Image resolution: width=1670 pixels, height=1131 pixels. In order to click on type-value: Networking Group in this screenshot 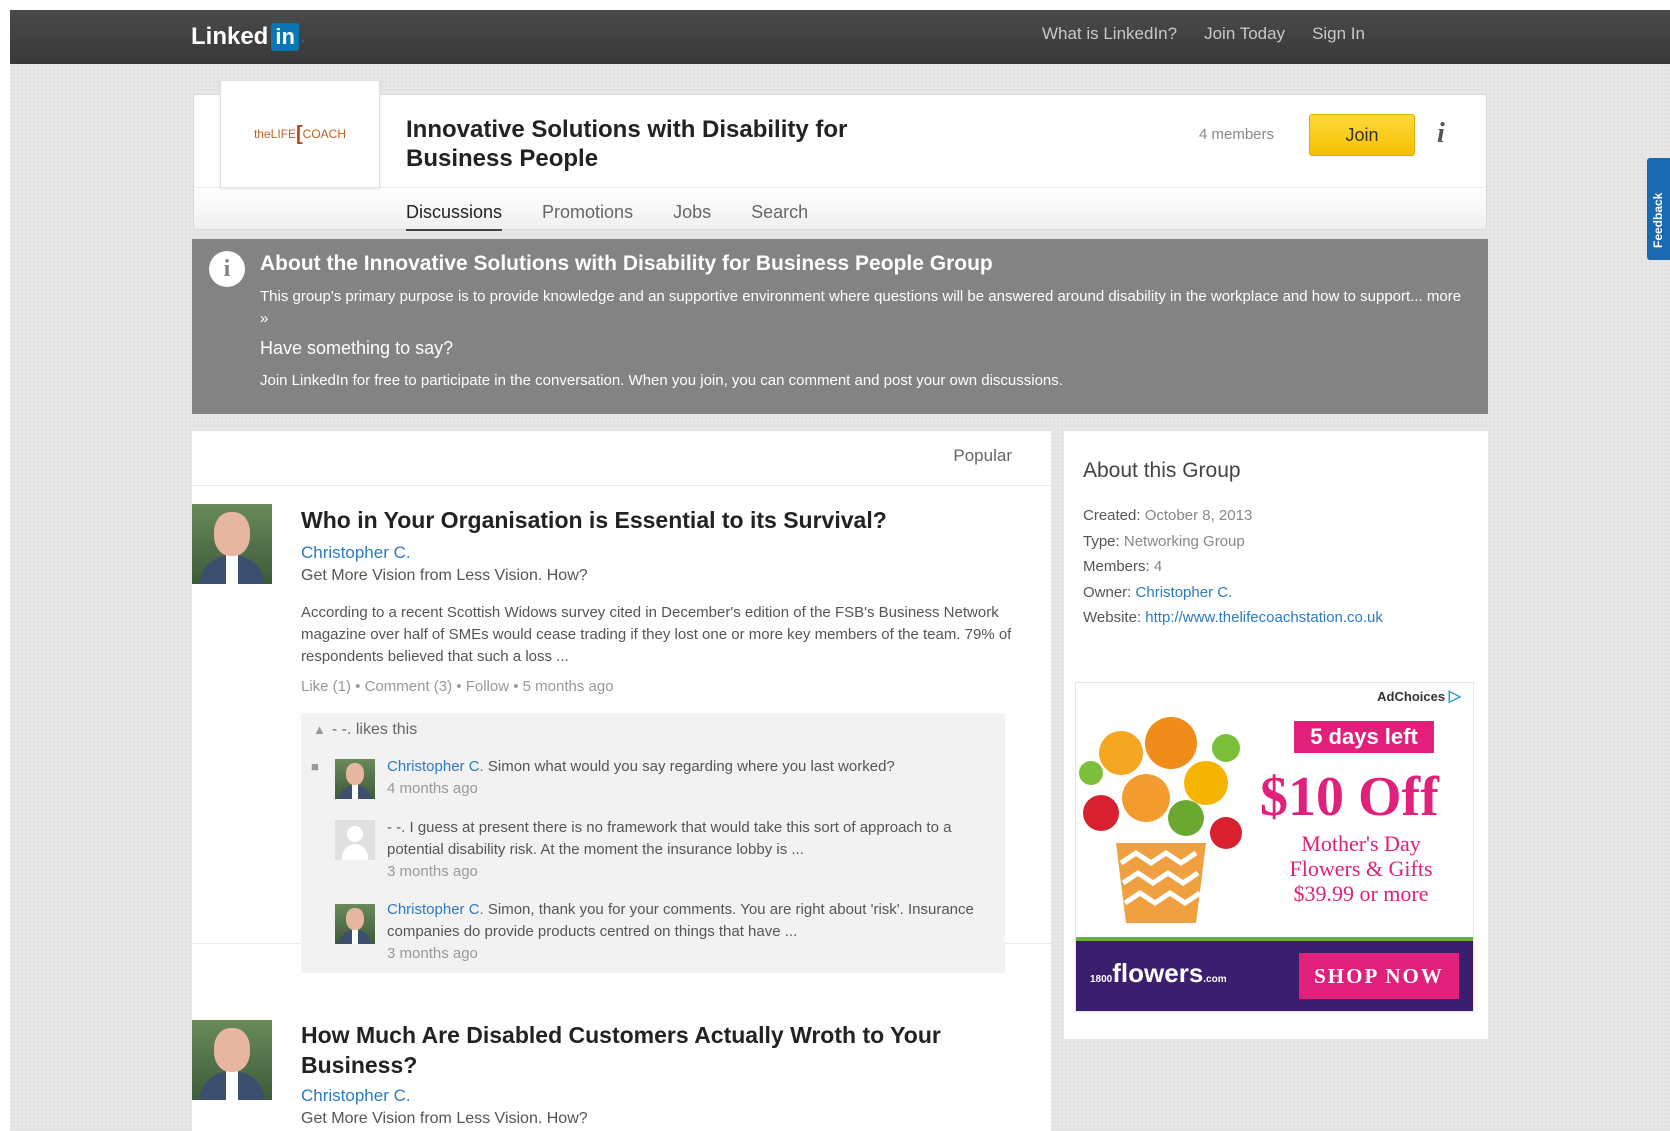, I will do `click(1184, 541)`.